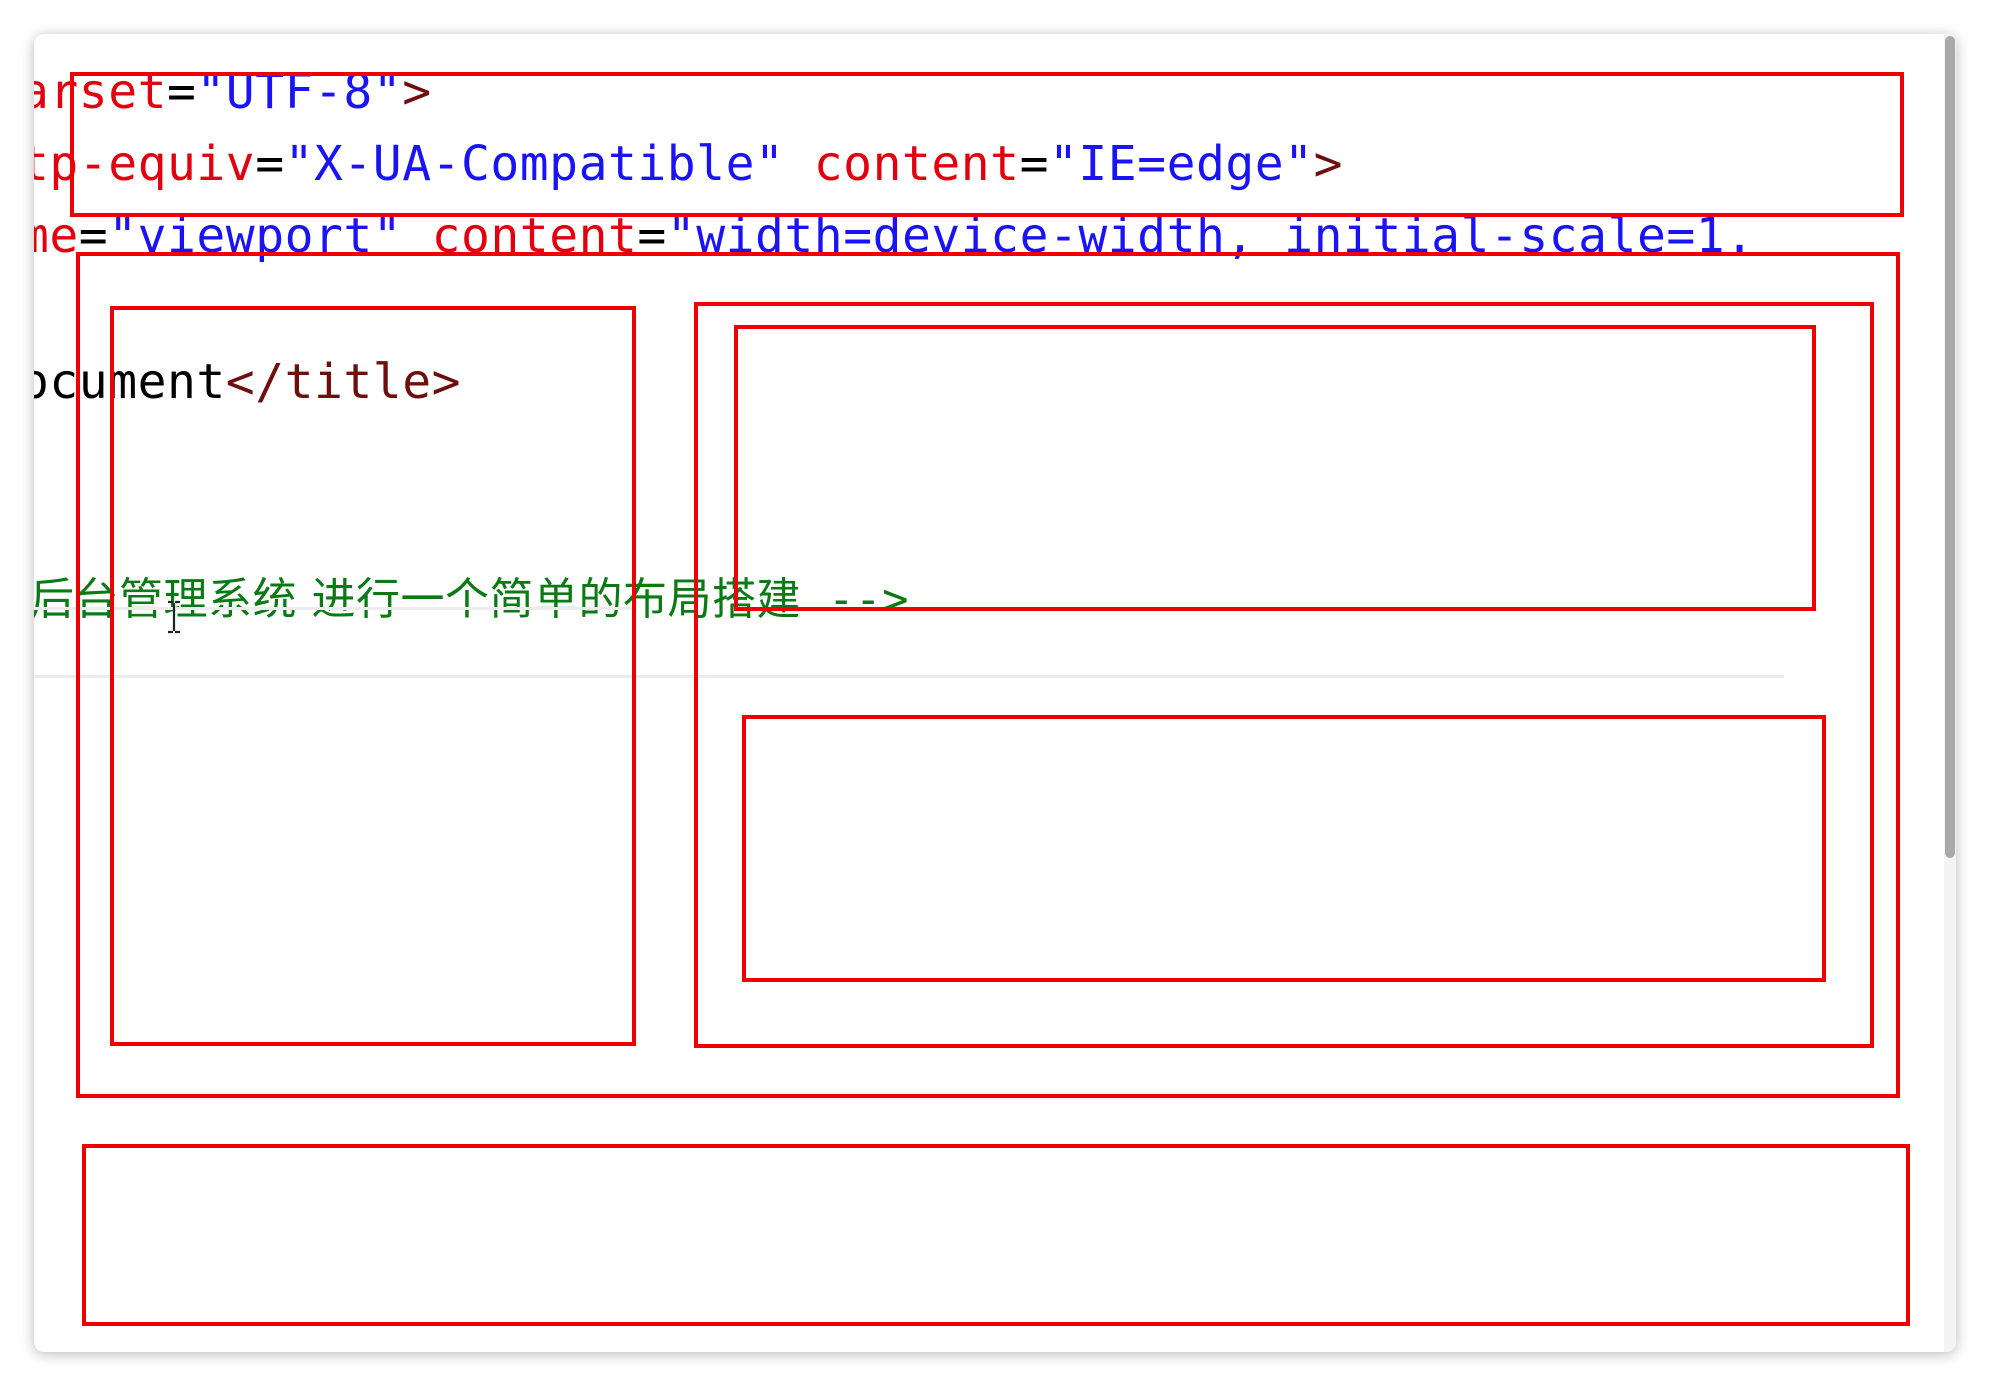 The height and width of the screenshot is (1384, 1990). What do you see at coordinates (1950, 447) in the screenshot?
I see `scrollbar-thumb` at bounding box center [1950, 447].